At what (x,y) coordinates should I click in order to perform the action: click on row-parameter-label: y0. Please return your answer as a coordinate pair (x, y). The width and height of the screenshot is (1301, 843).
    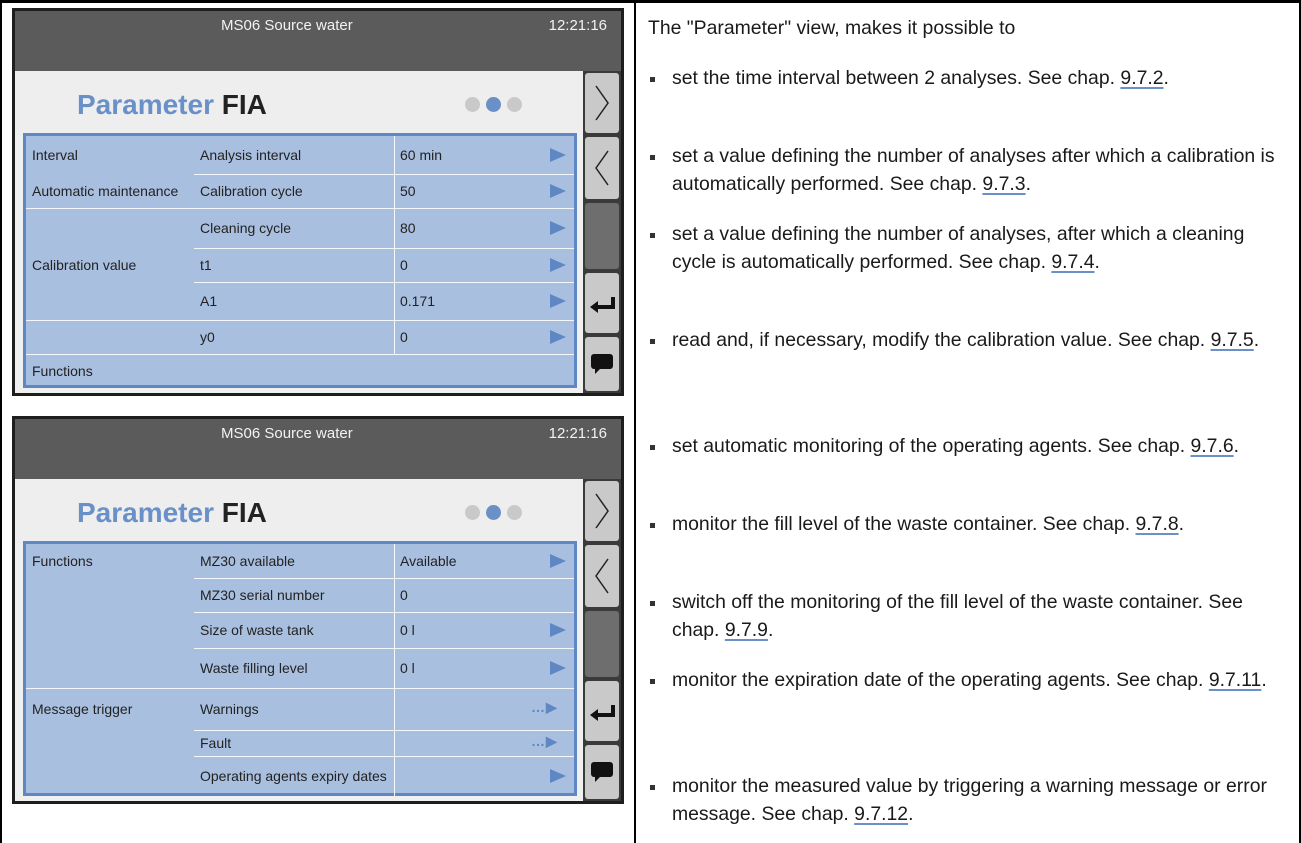
    Looking at the image, I should click on (207, 337).